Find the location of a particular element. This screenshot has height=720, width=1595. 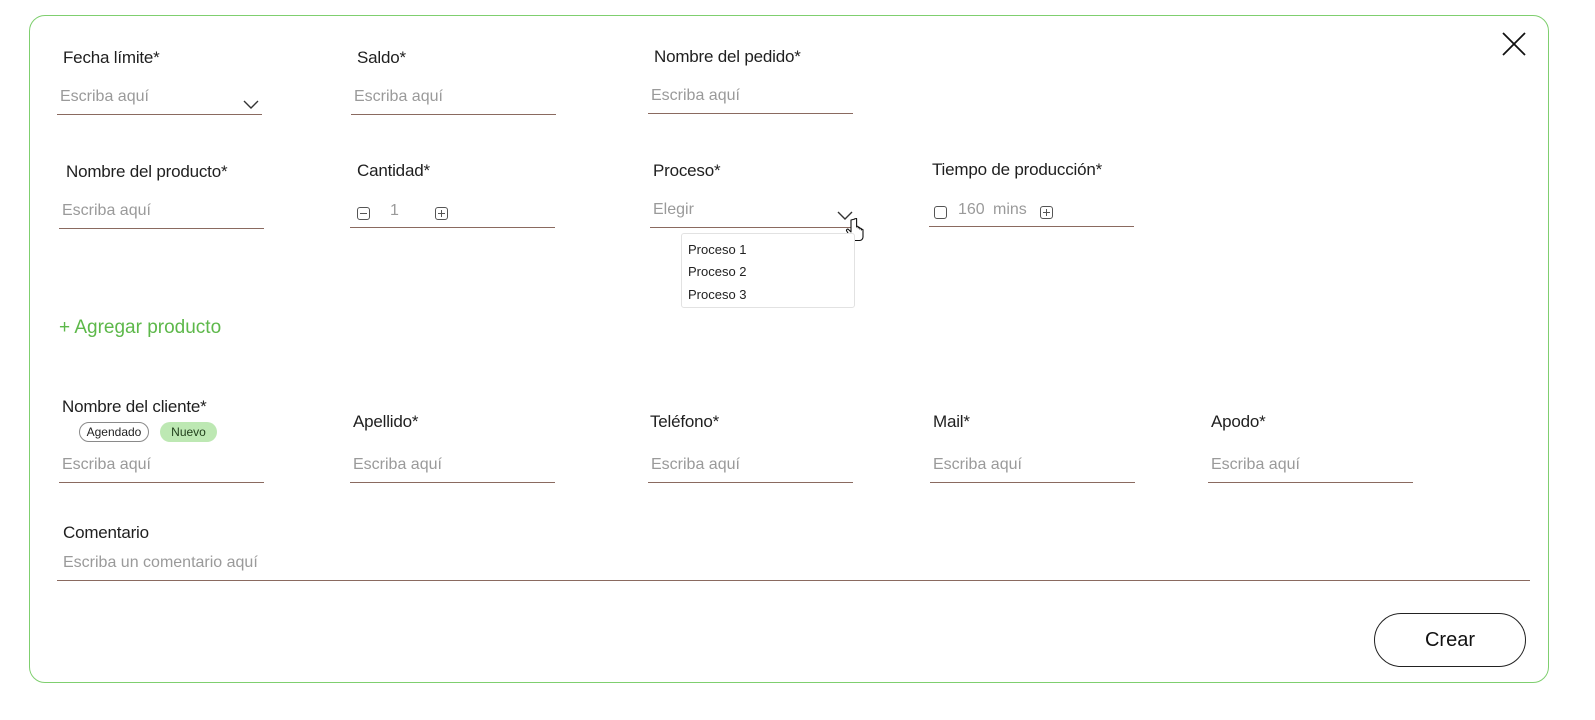

quantity-stepper: 1 is located at coordinates (452, 213).